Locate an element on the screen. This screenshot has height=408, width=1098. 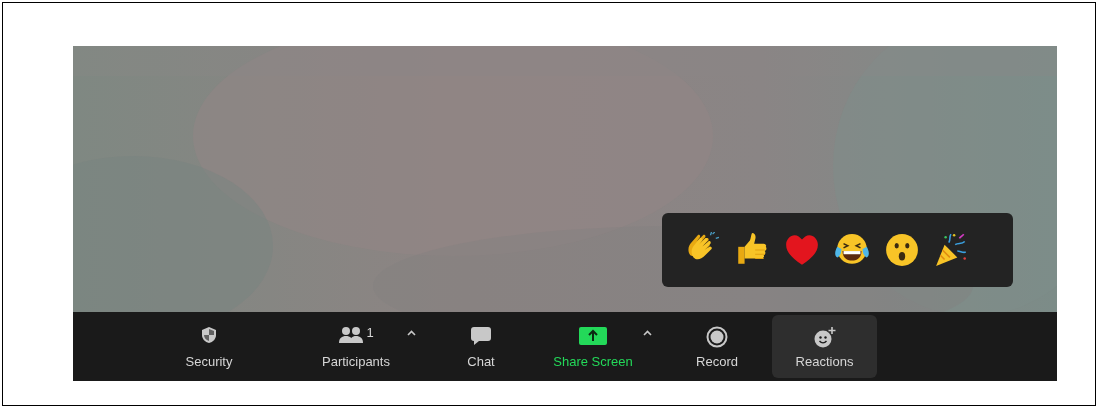
surprised-face-icon is located at coordinates (902, 250).